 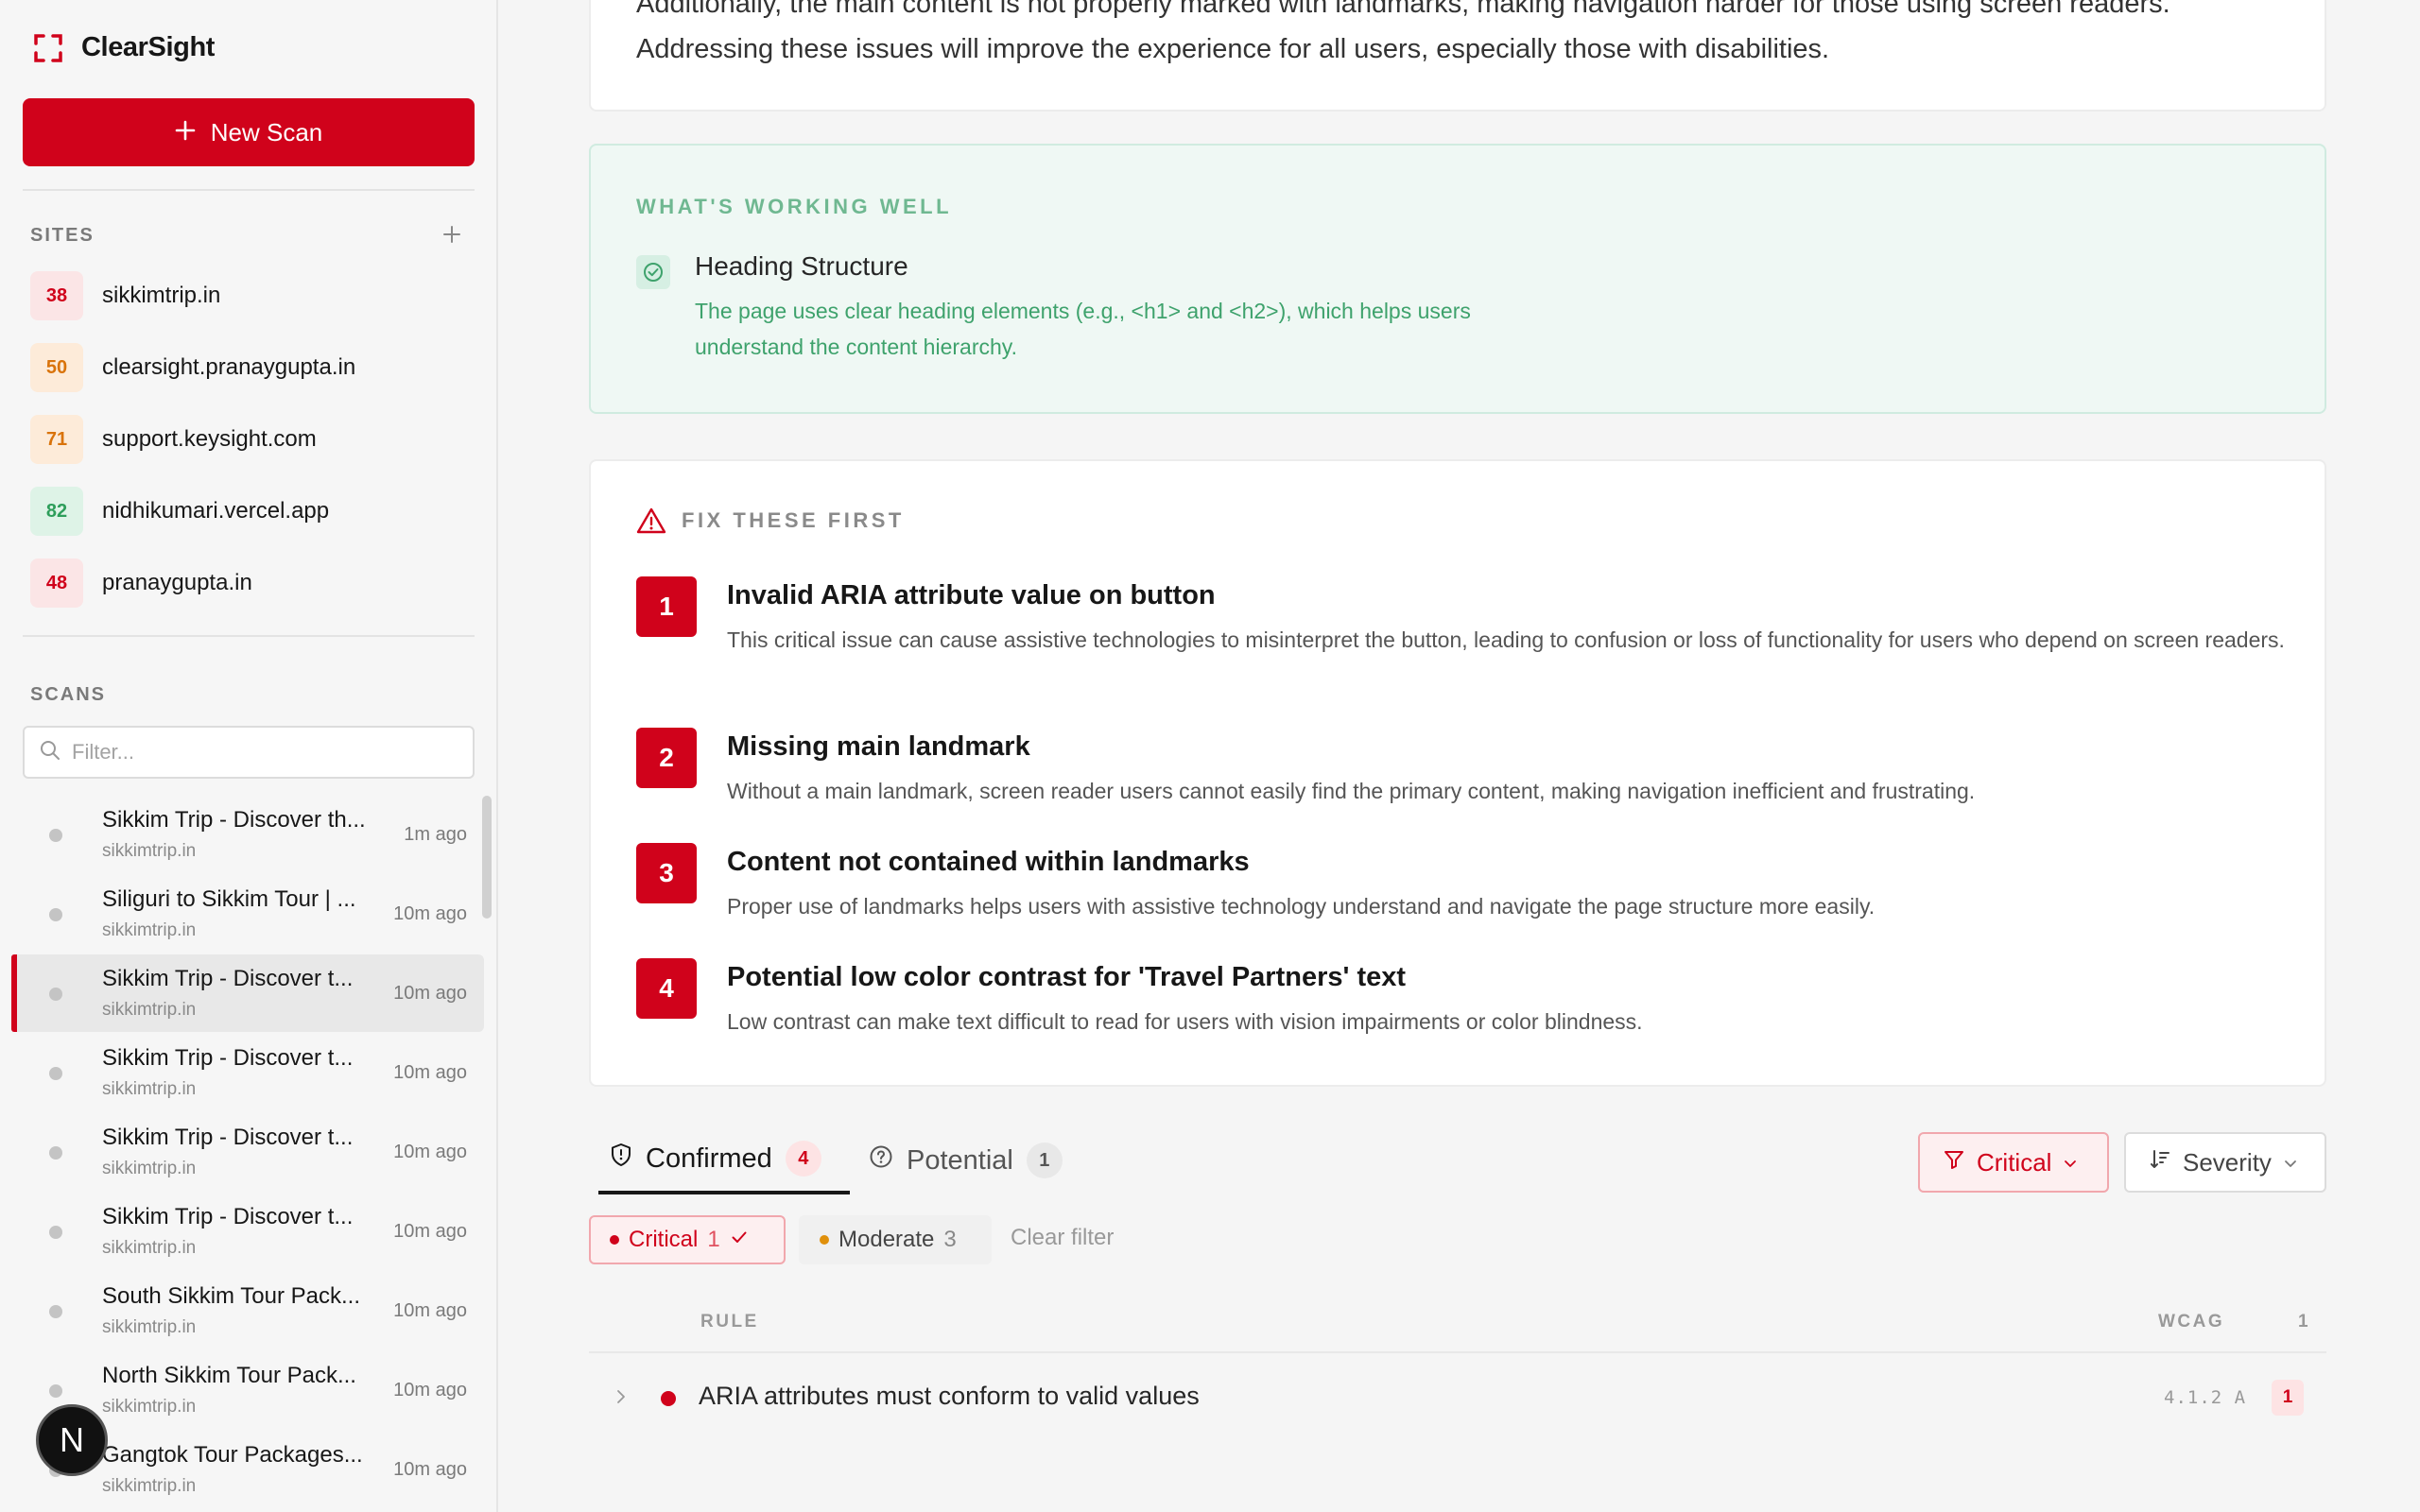 I want to click on scans-label: SCANS, so click(x=68, y=694).